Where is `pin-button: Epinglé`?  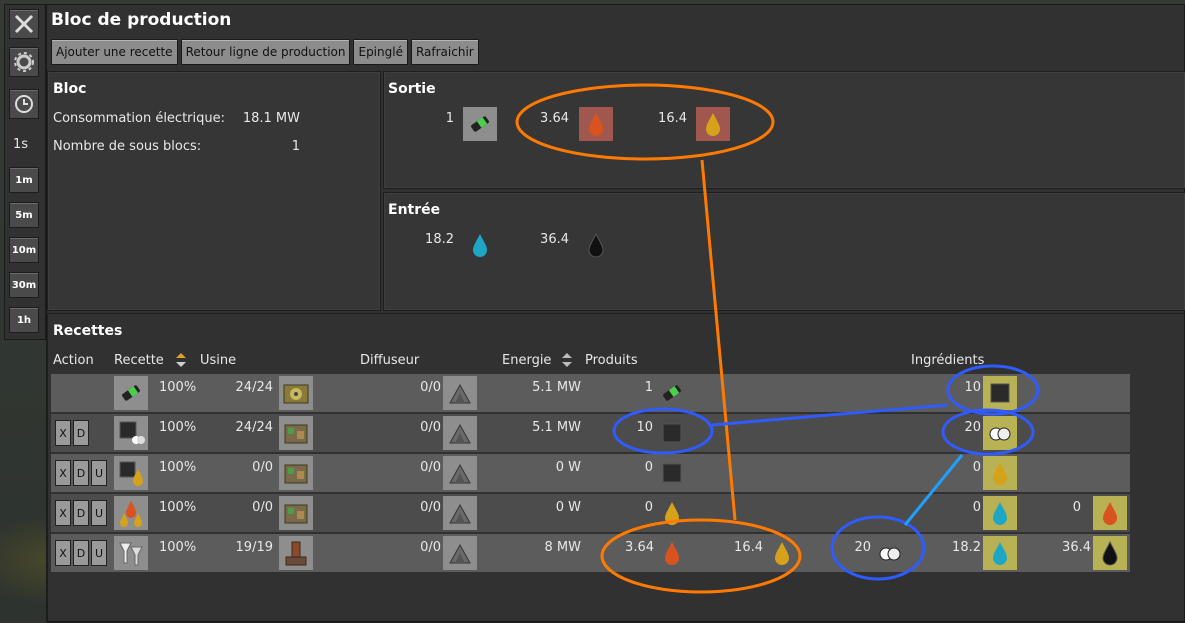
pin-button: Epinglé is located at coordinates (380, 52).